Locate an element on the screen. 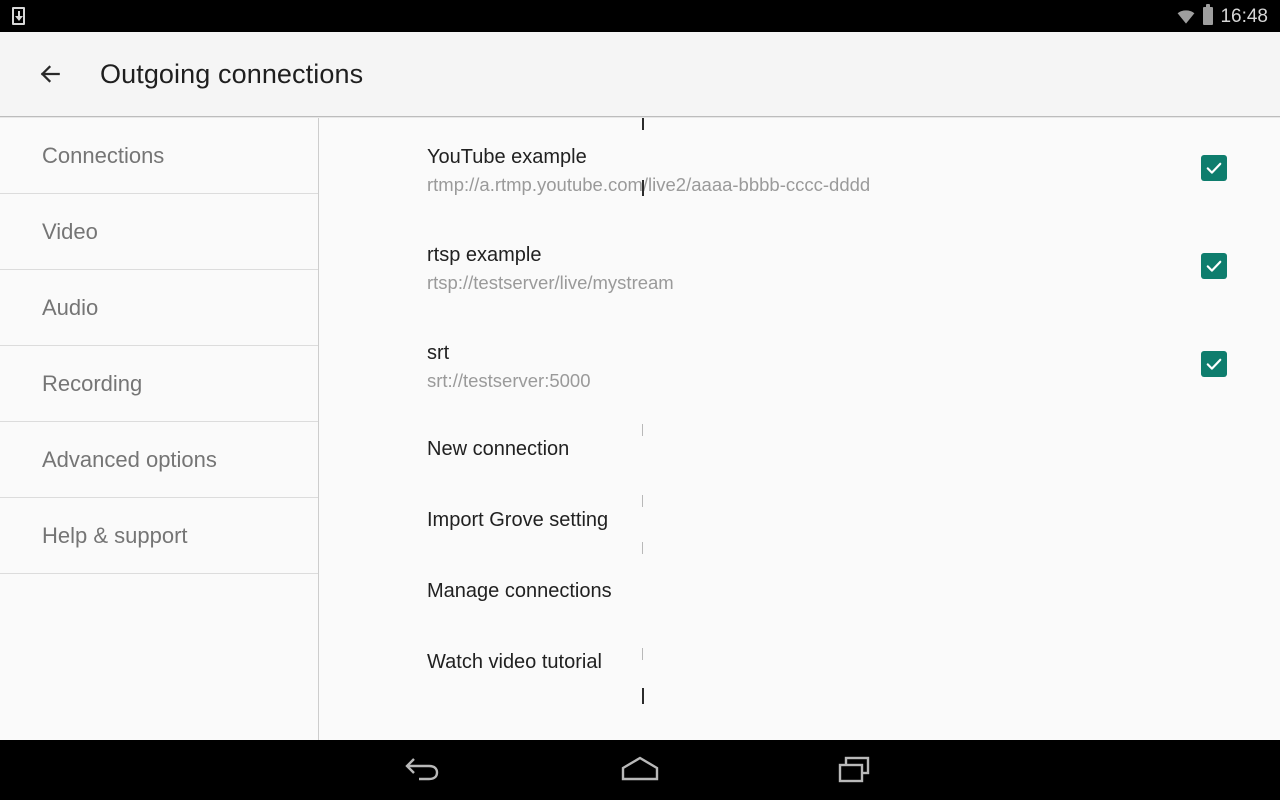  sidebar-item-audio: Audio is located at coordinates (159, 308).